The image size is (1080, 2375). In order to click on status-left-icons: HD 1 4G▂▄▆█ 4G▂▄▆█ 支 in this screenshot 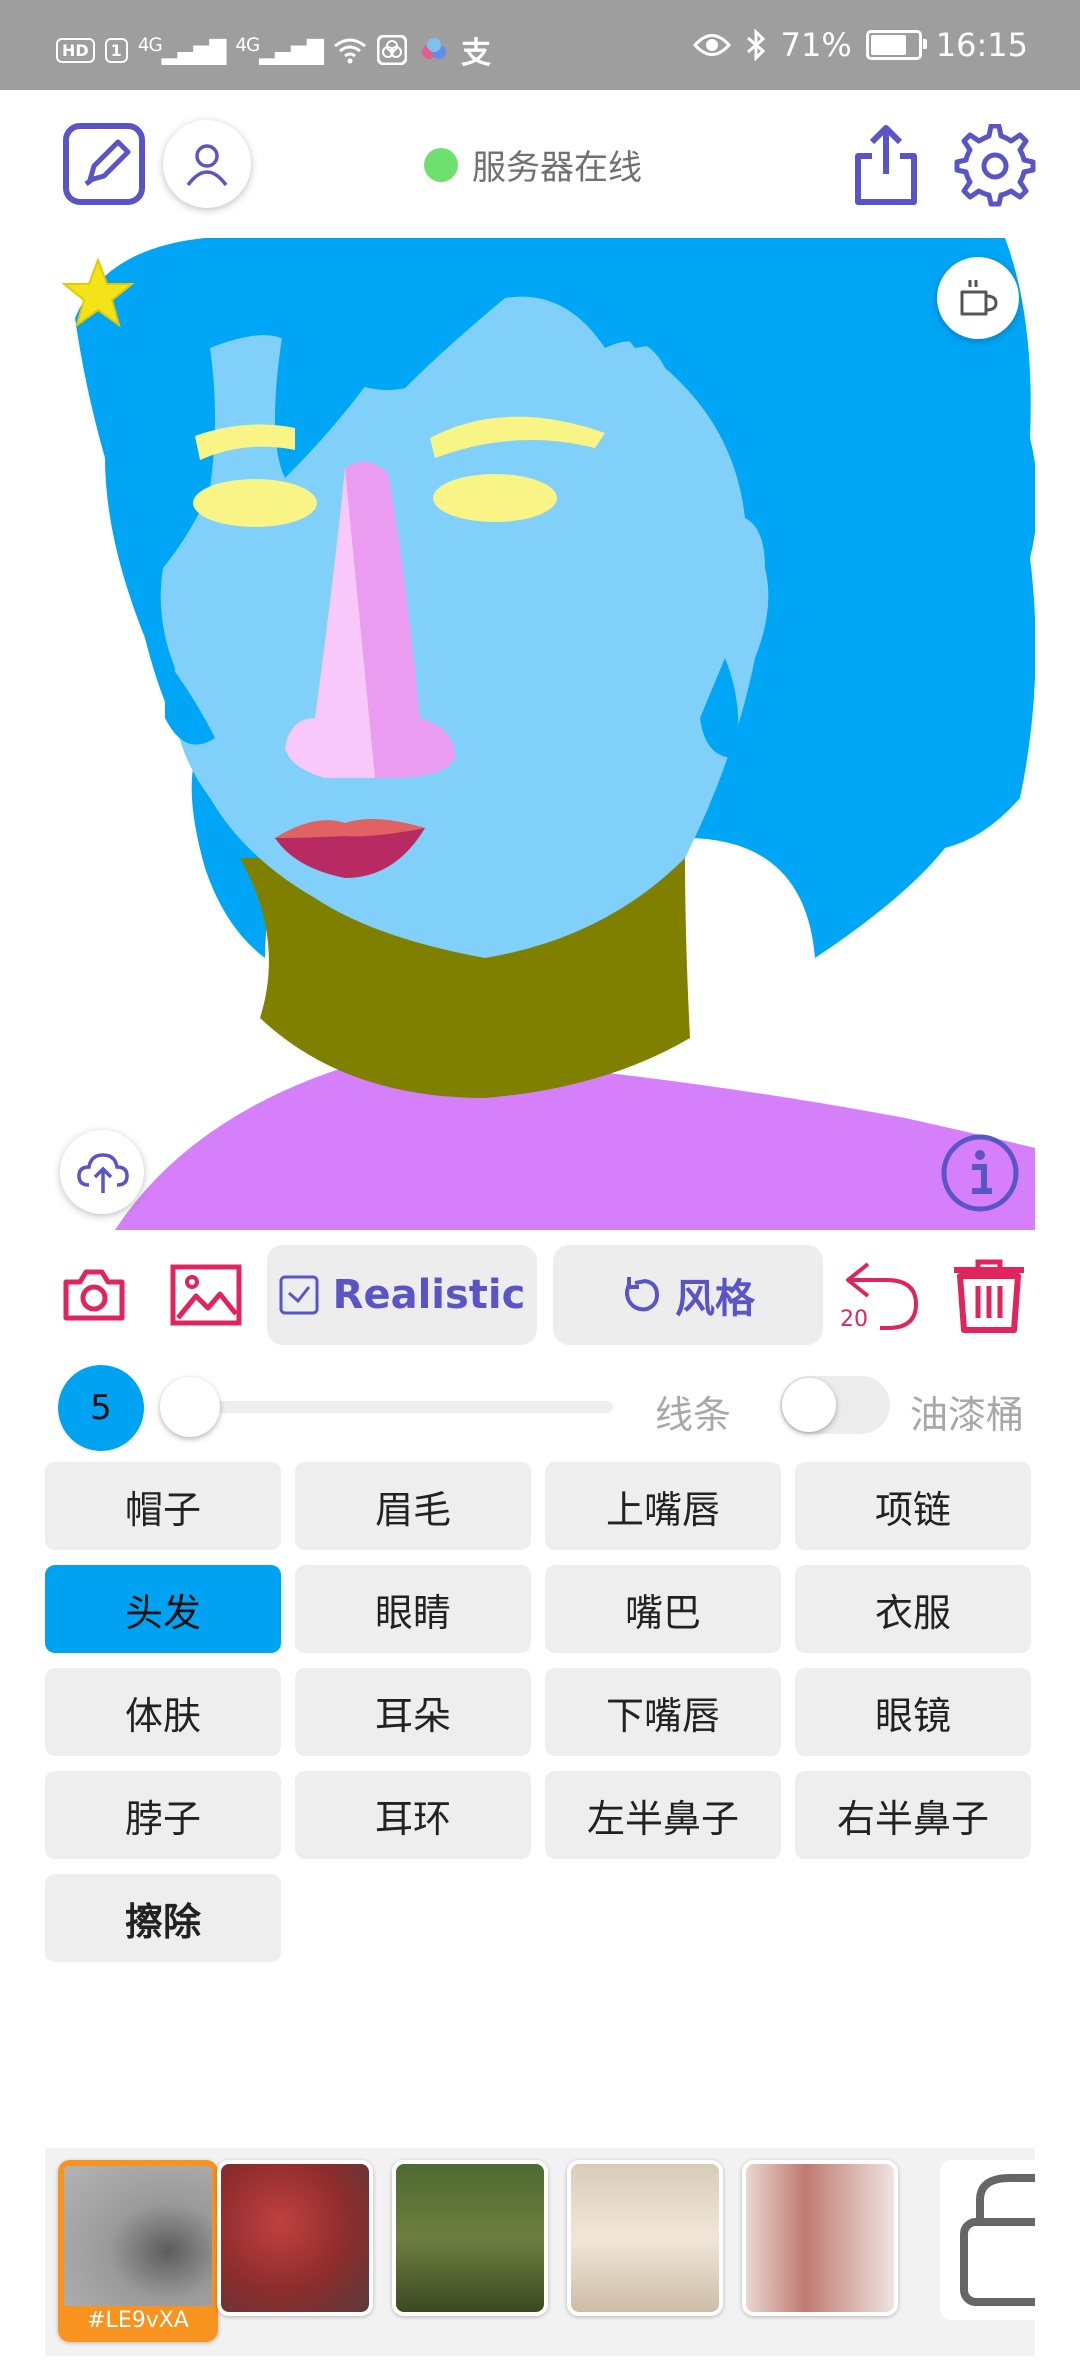, I will do `click(273, 50)`.